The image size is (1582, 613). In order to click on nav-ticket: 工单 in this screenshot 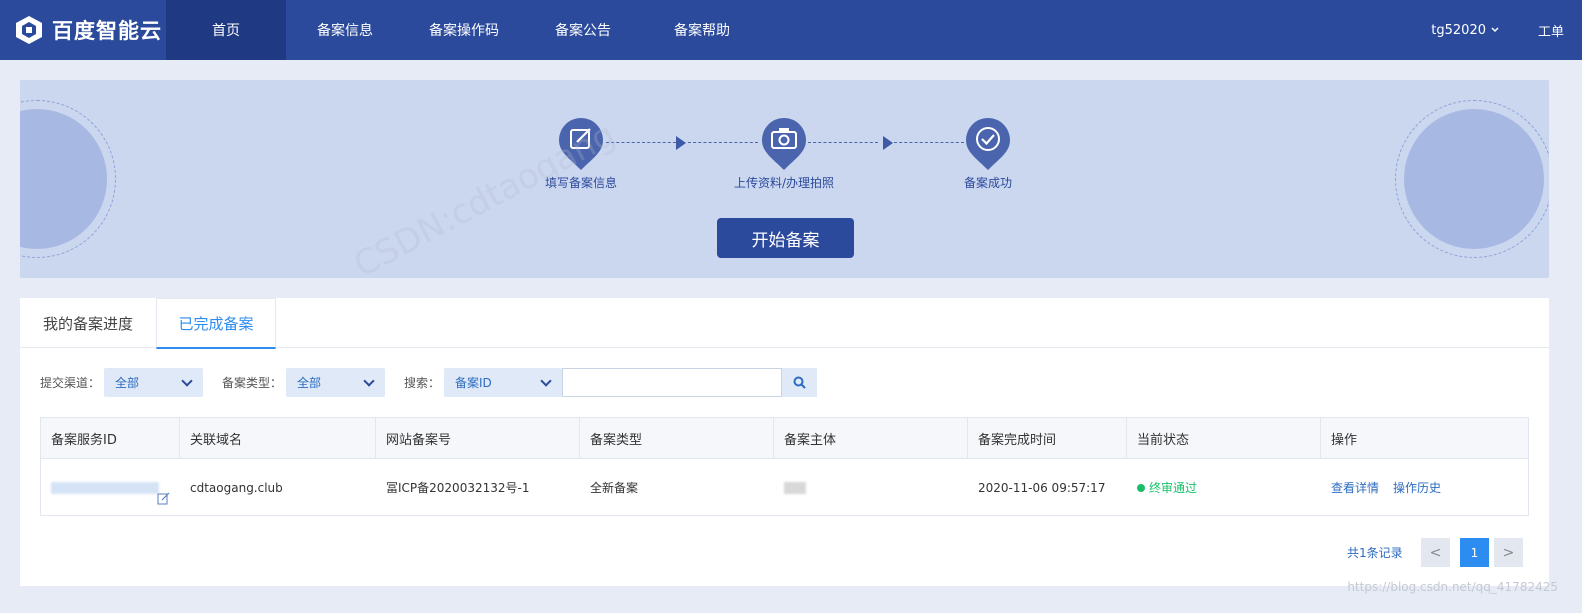, I will do `click(1551, 30)`.